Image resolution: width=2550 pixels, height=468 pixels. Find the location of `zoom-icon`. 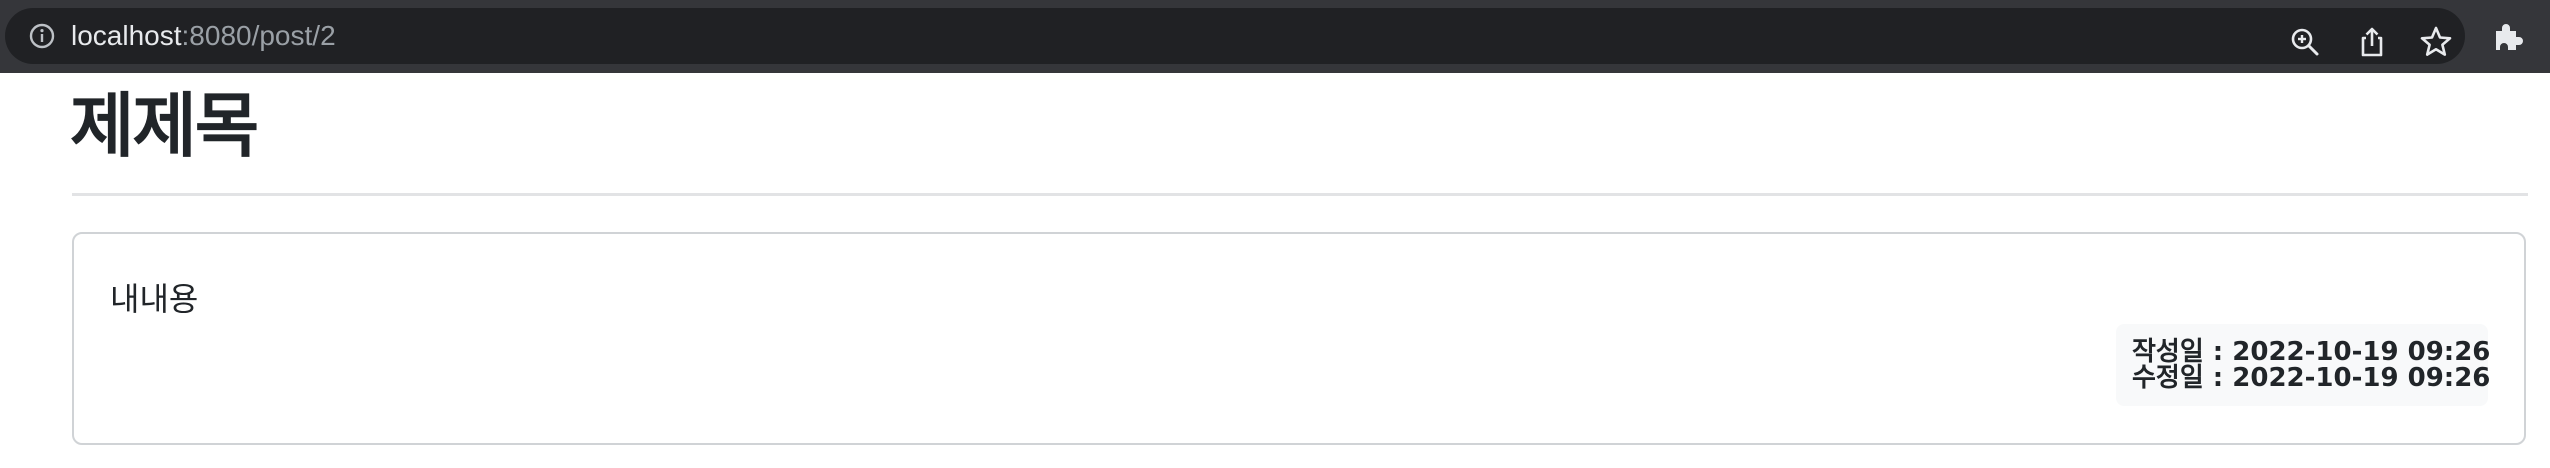

zoom-icon is located at coordinates (2305, 42).